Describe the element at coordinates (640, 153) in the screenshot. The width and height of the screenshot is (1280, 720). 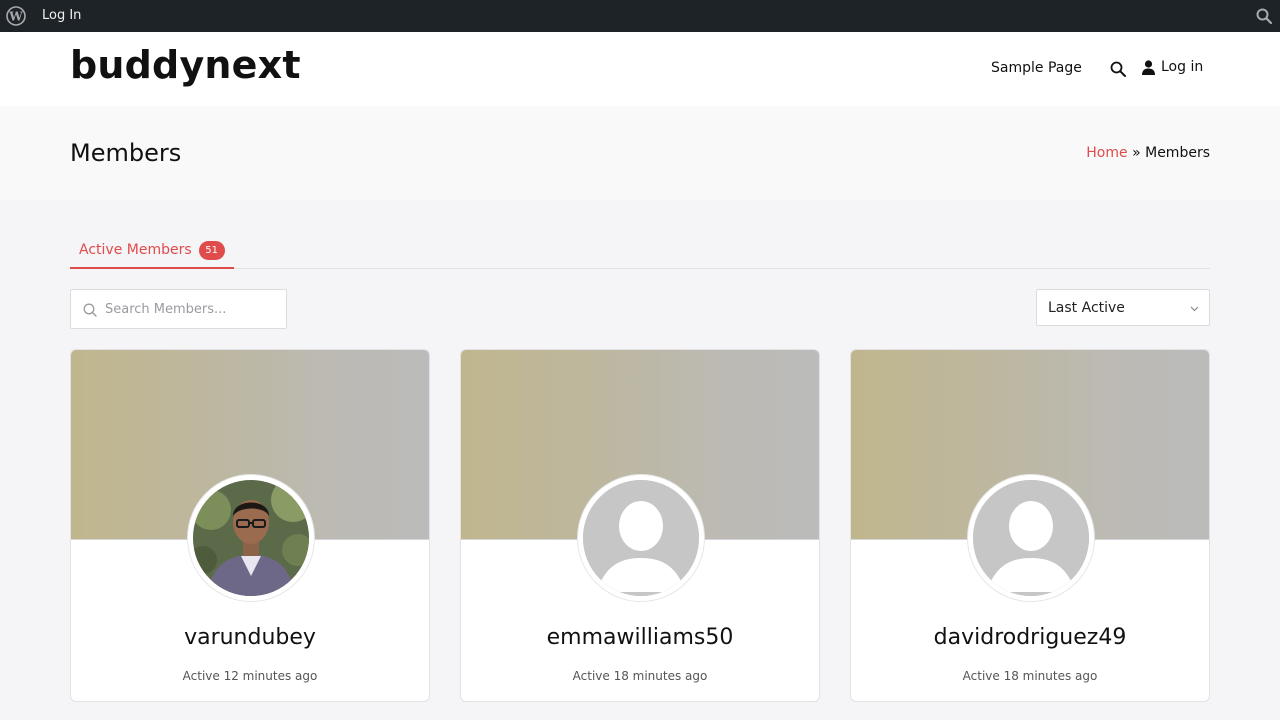
I see `page-header: Members Home » Members` at that location.